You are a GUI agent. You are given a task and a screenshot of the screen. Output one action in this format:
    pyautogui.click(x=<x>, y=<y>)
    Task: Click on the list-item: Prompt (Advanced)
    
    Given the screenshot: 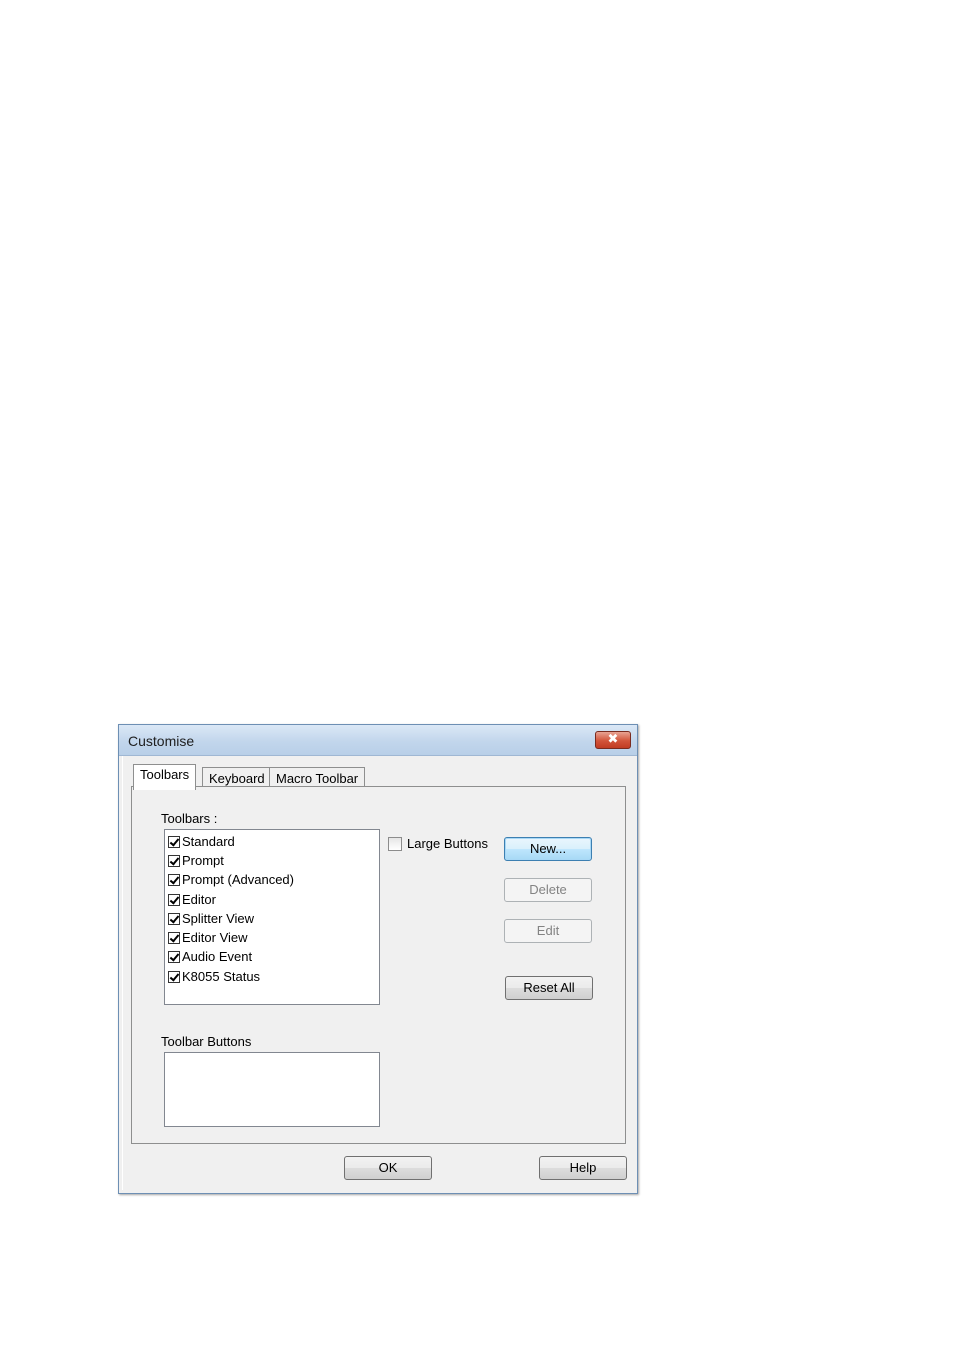 What is the action you would take?
    pyautogui.click(x=231, y=879)
    